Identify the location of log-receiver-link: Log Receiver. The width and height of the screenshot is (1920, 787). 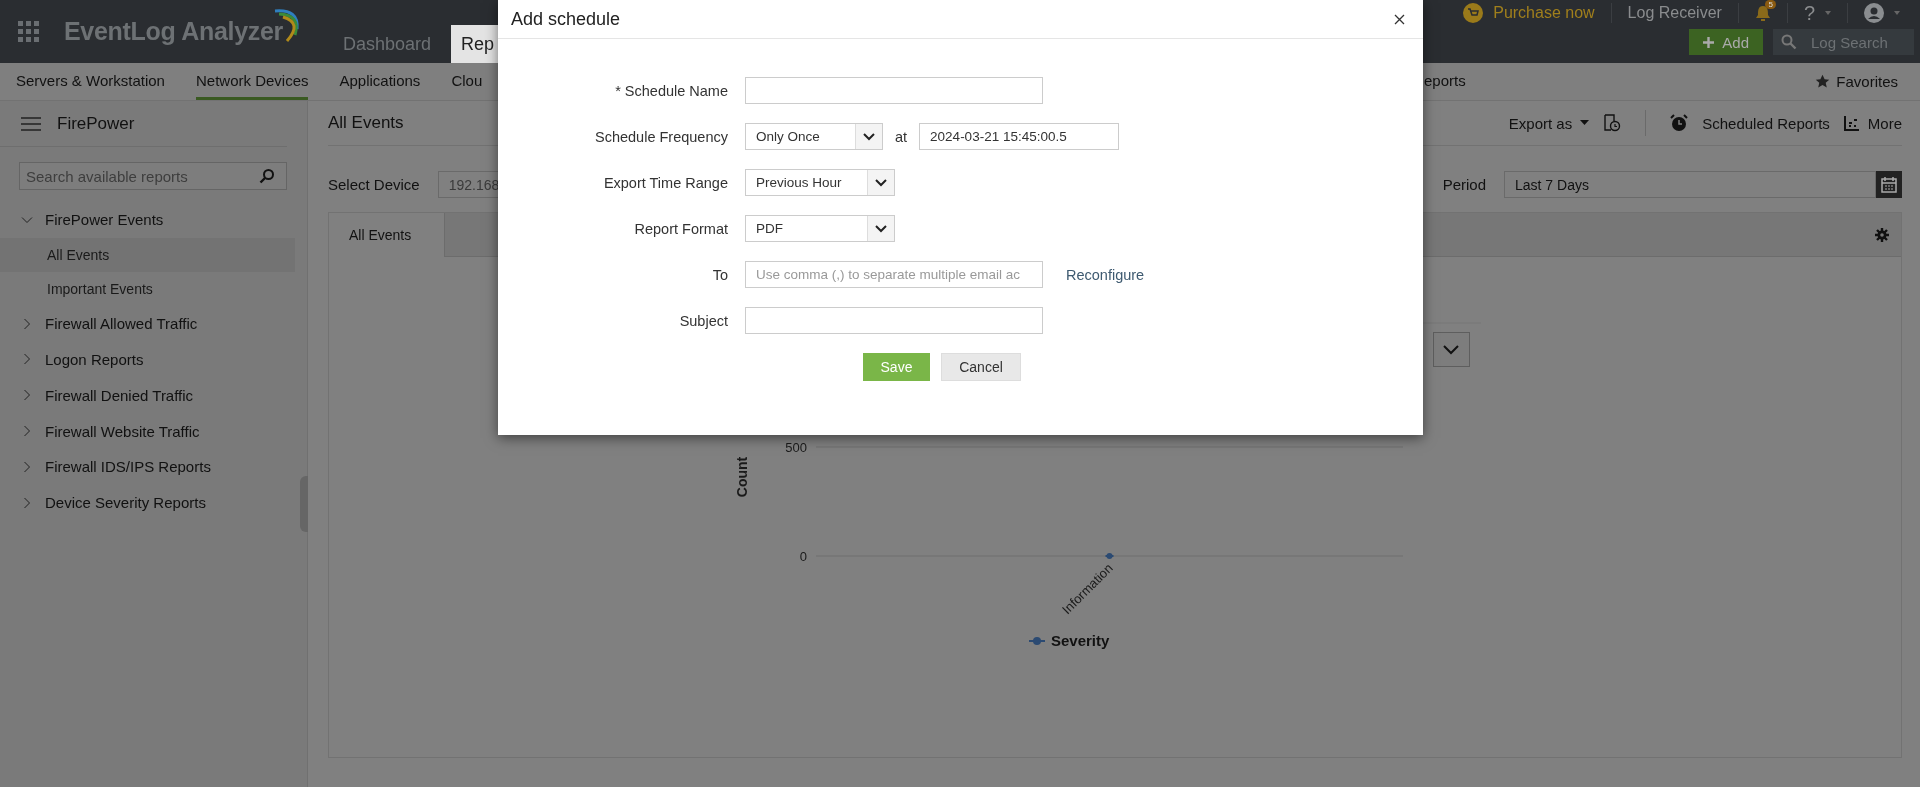
(1674, 13).